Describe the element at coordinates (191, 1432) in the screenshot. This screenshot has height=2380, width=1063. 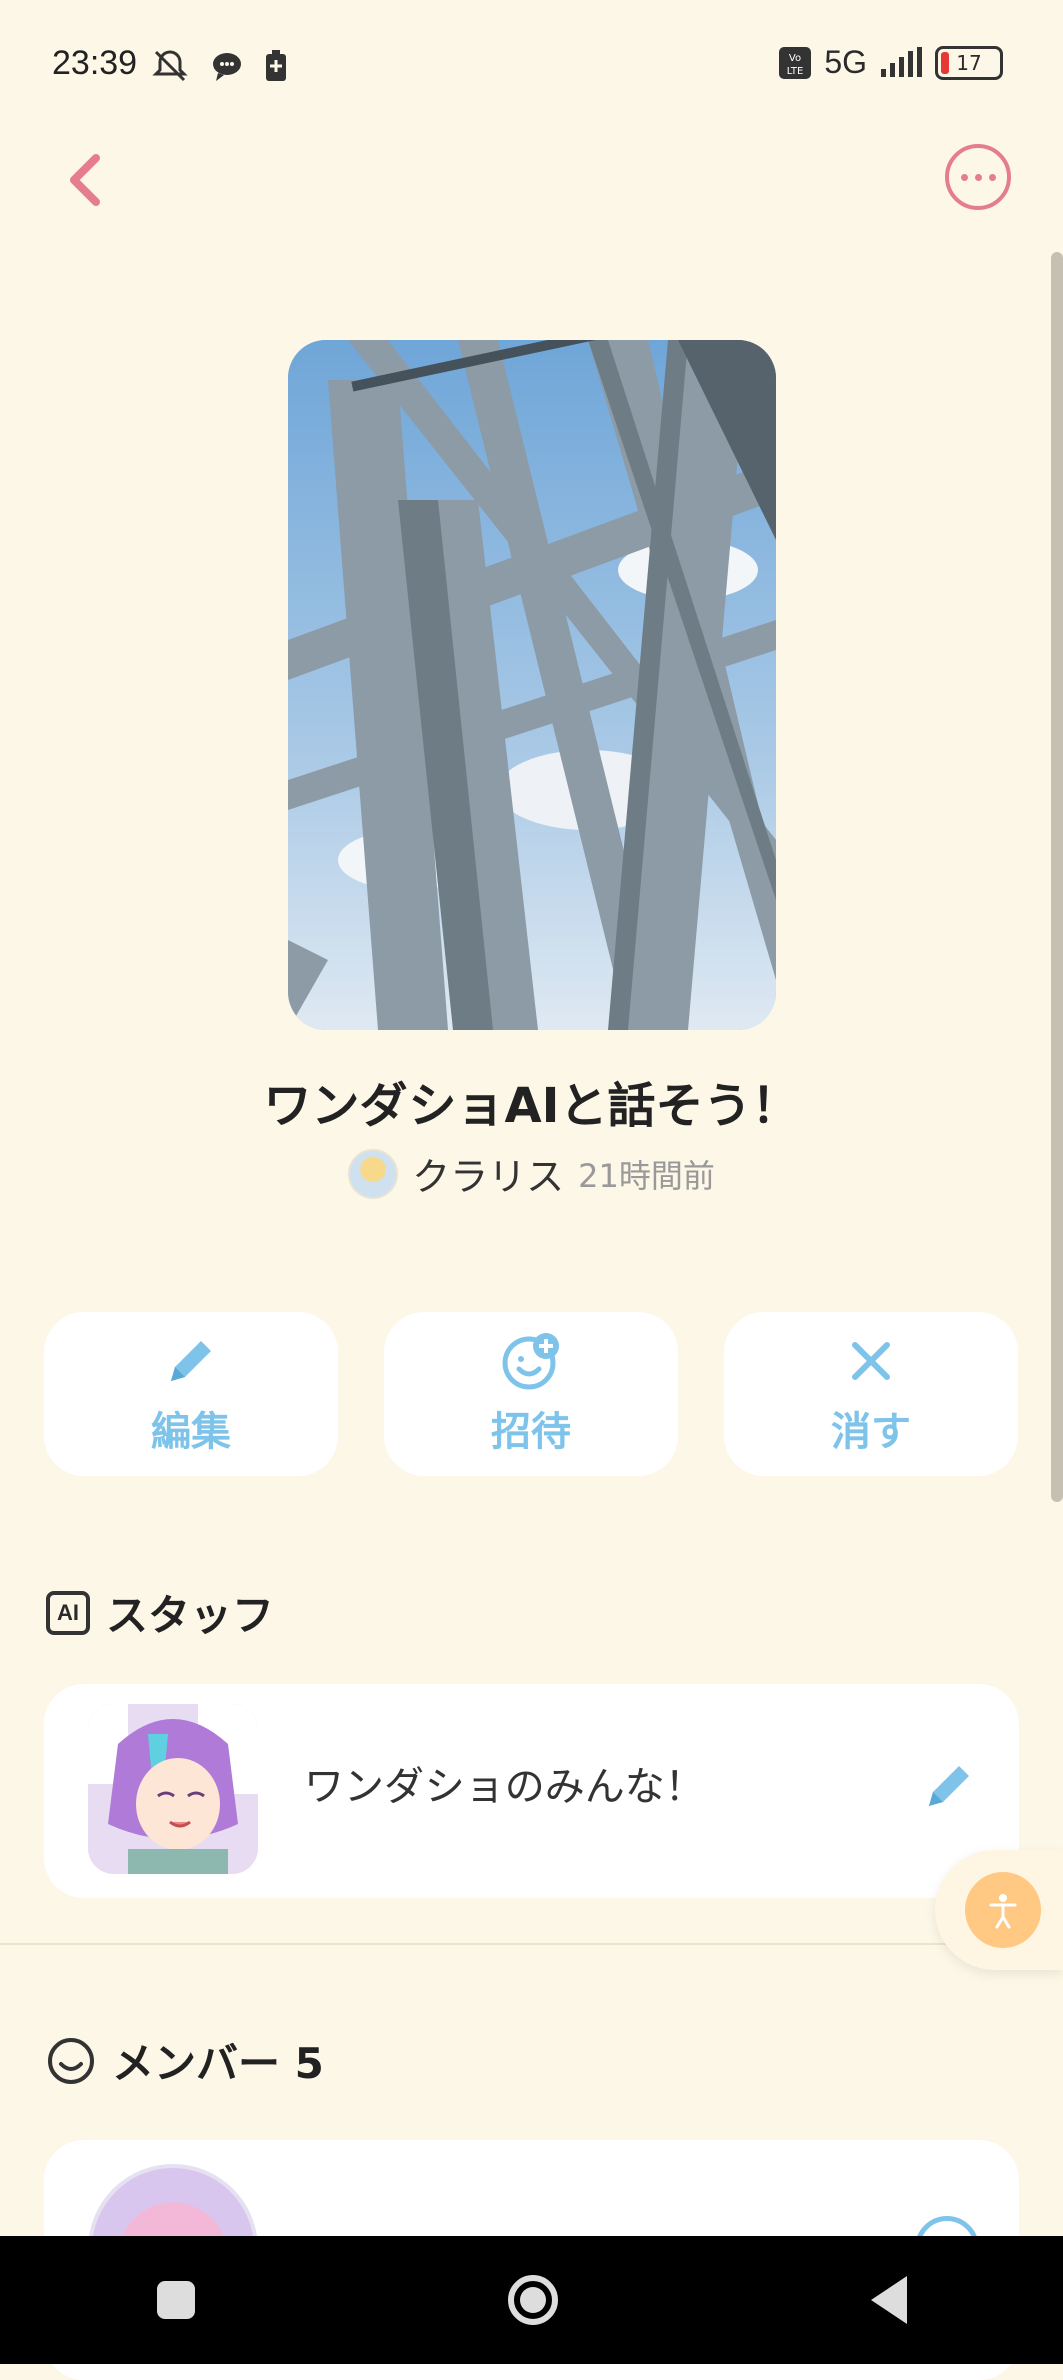
I see `edit-label: 編集` at that location.